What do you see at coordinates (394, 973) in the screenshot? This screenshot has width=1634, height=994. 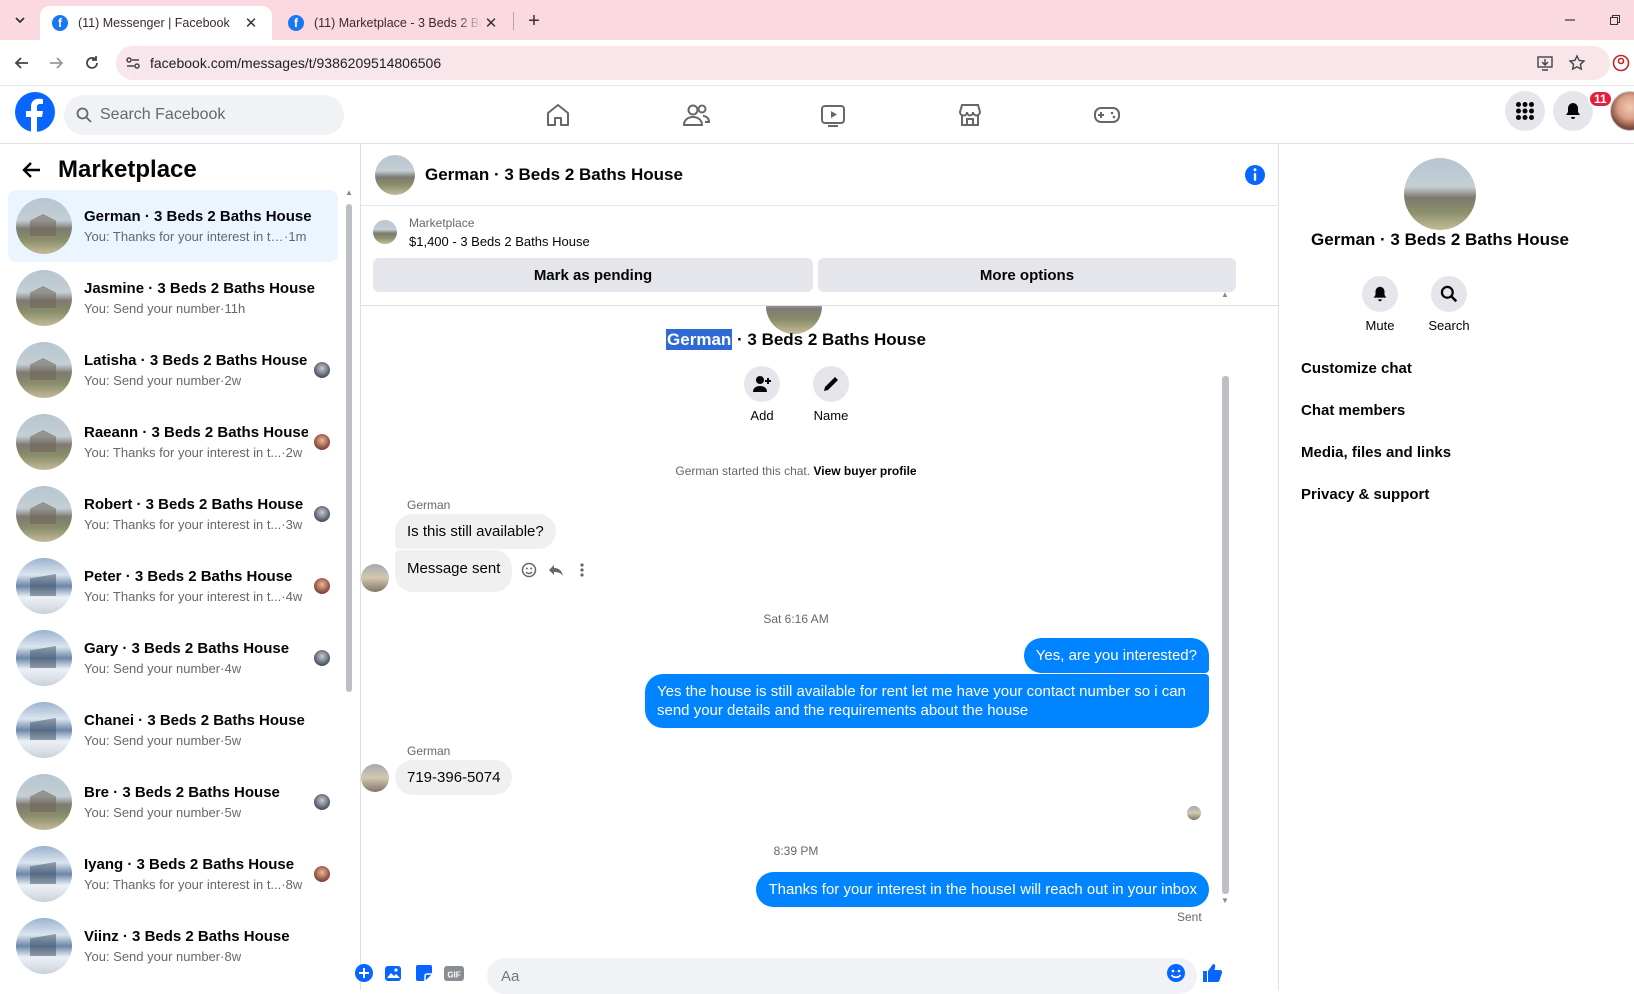 I see `photo-icon` at bounding box center [394, 973].